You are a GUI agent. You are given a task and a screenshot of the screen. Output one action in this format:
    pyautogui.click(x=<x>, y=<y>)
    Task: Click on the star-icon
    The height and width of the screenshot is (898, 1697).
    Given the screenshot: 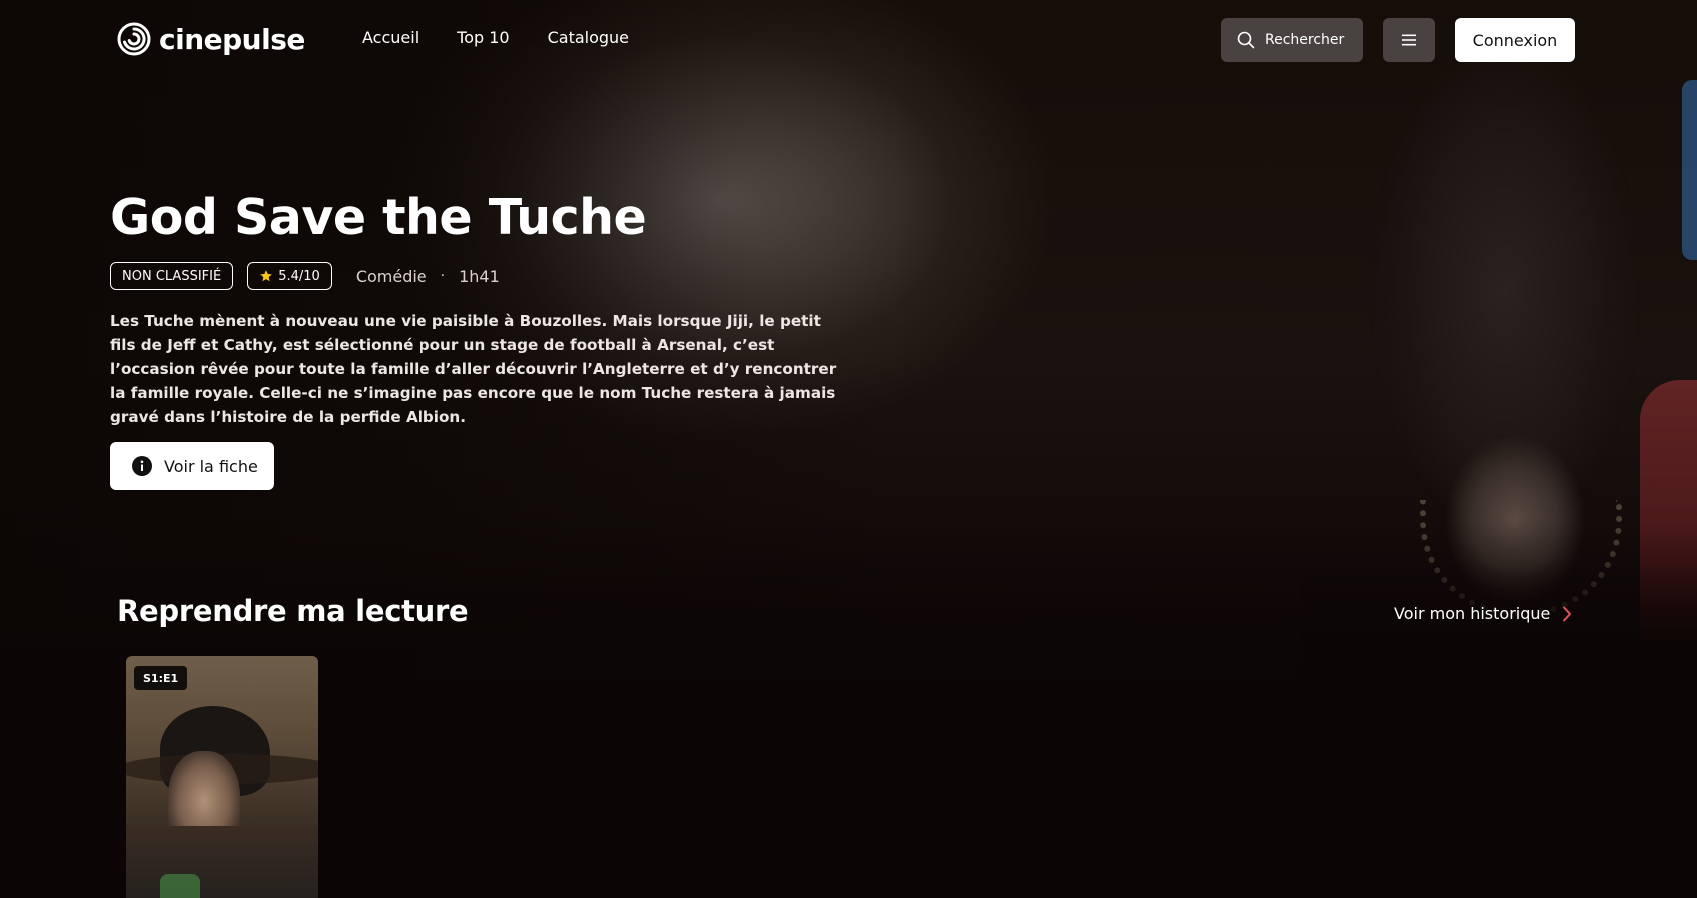 What is the action you would take?
    pyautogui.click(x=266, y=276)
    